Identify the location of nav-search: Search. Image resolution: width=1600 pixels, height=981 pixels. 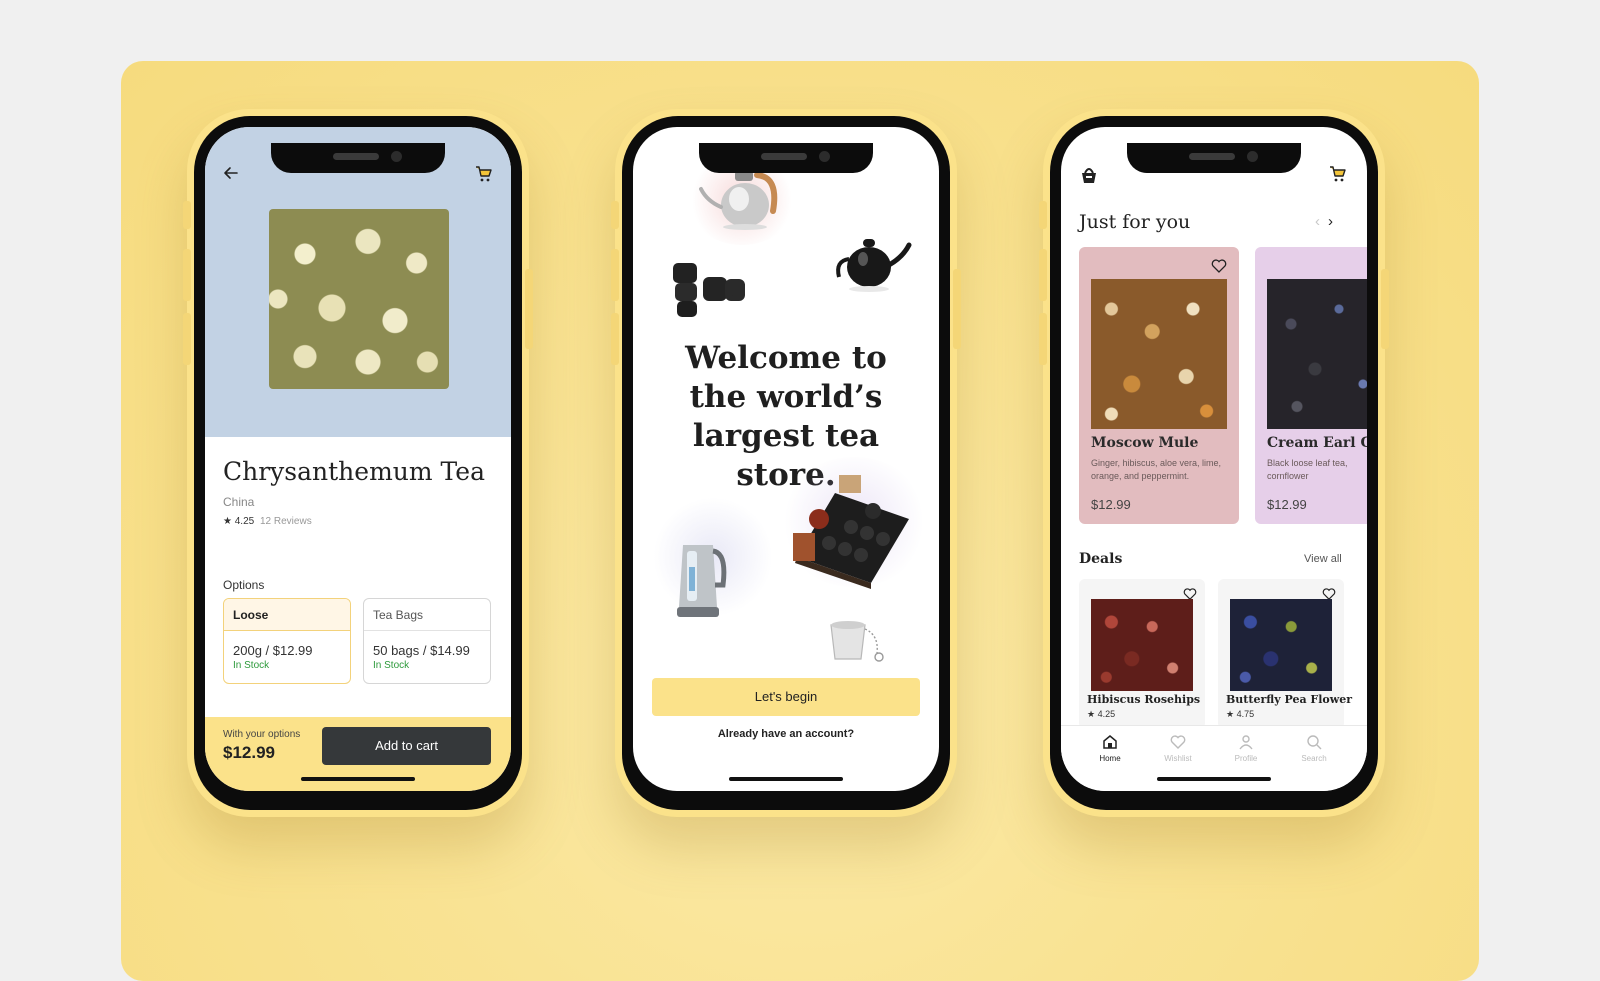
(1314, 748).